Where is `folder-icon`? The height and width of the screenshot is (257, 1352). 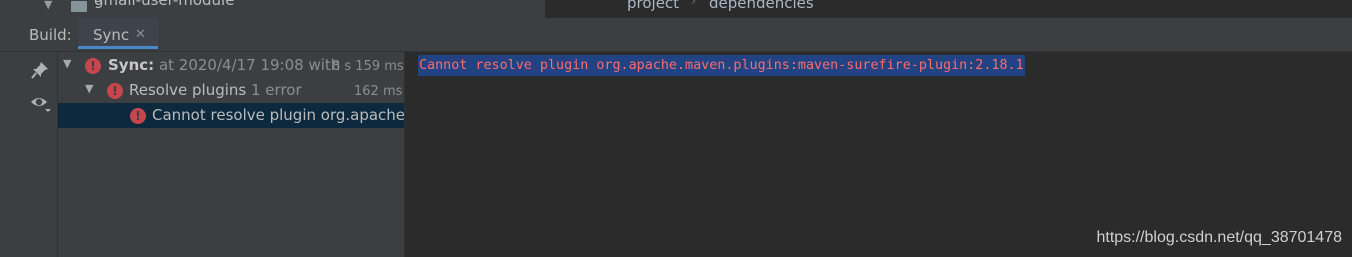
folder-icon is located at coordinates (79, 6).